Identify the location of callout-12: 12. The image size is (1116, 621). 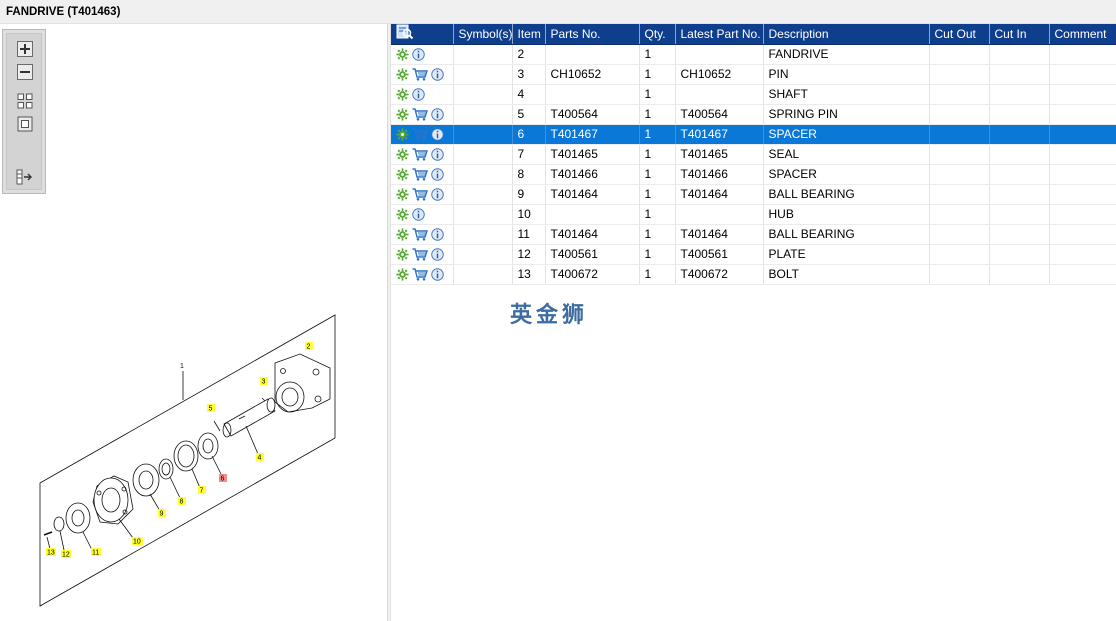
(66, 554).